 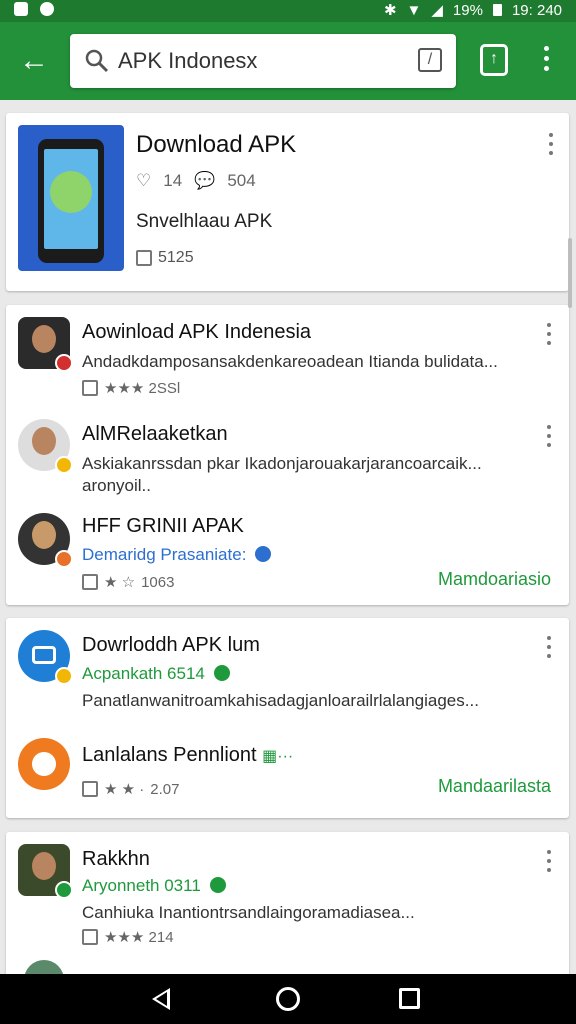 I want to click on likes-count: 14, so click(x=173, y=180).